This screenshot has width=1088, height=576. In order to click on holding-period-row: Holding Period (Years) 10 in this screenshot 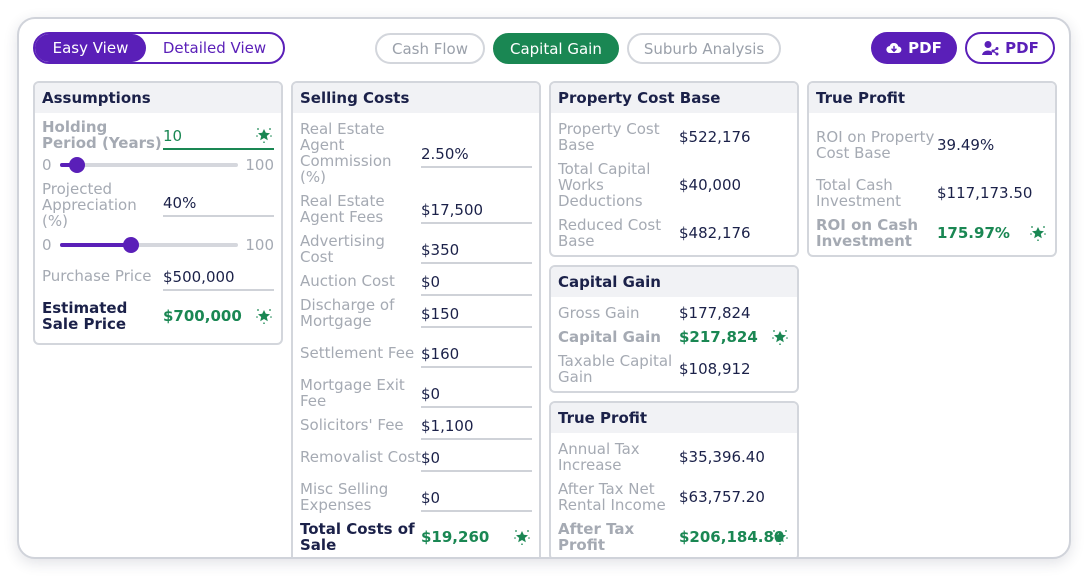, I will do `click(158, 135)`.